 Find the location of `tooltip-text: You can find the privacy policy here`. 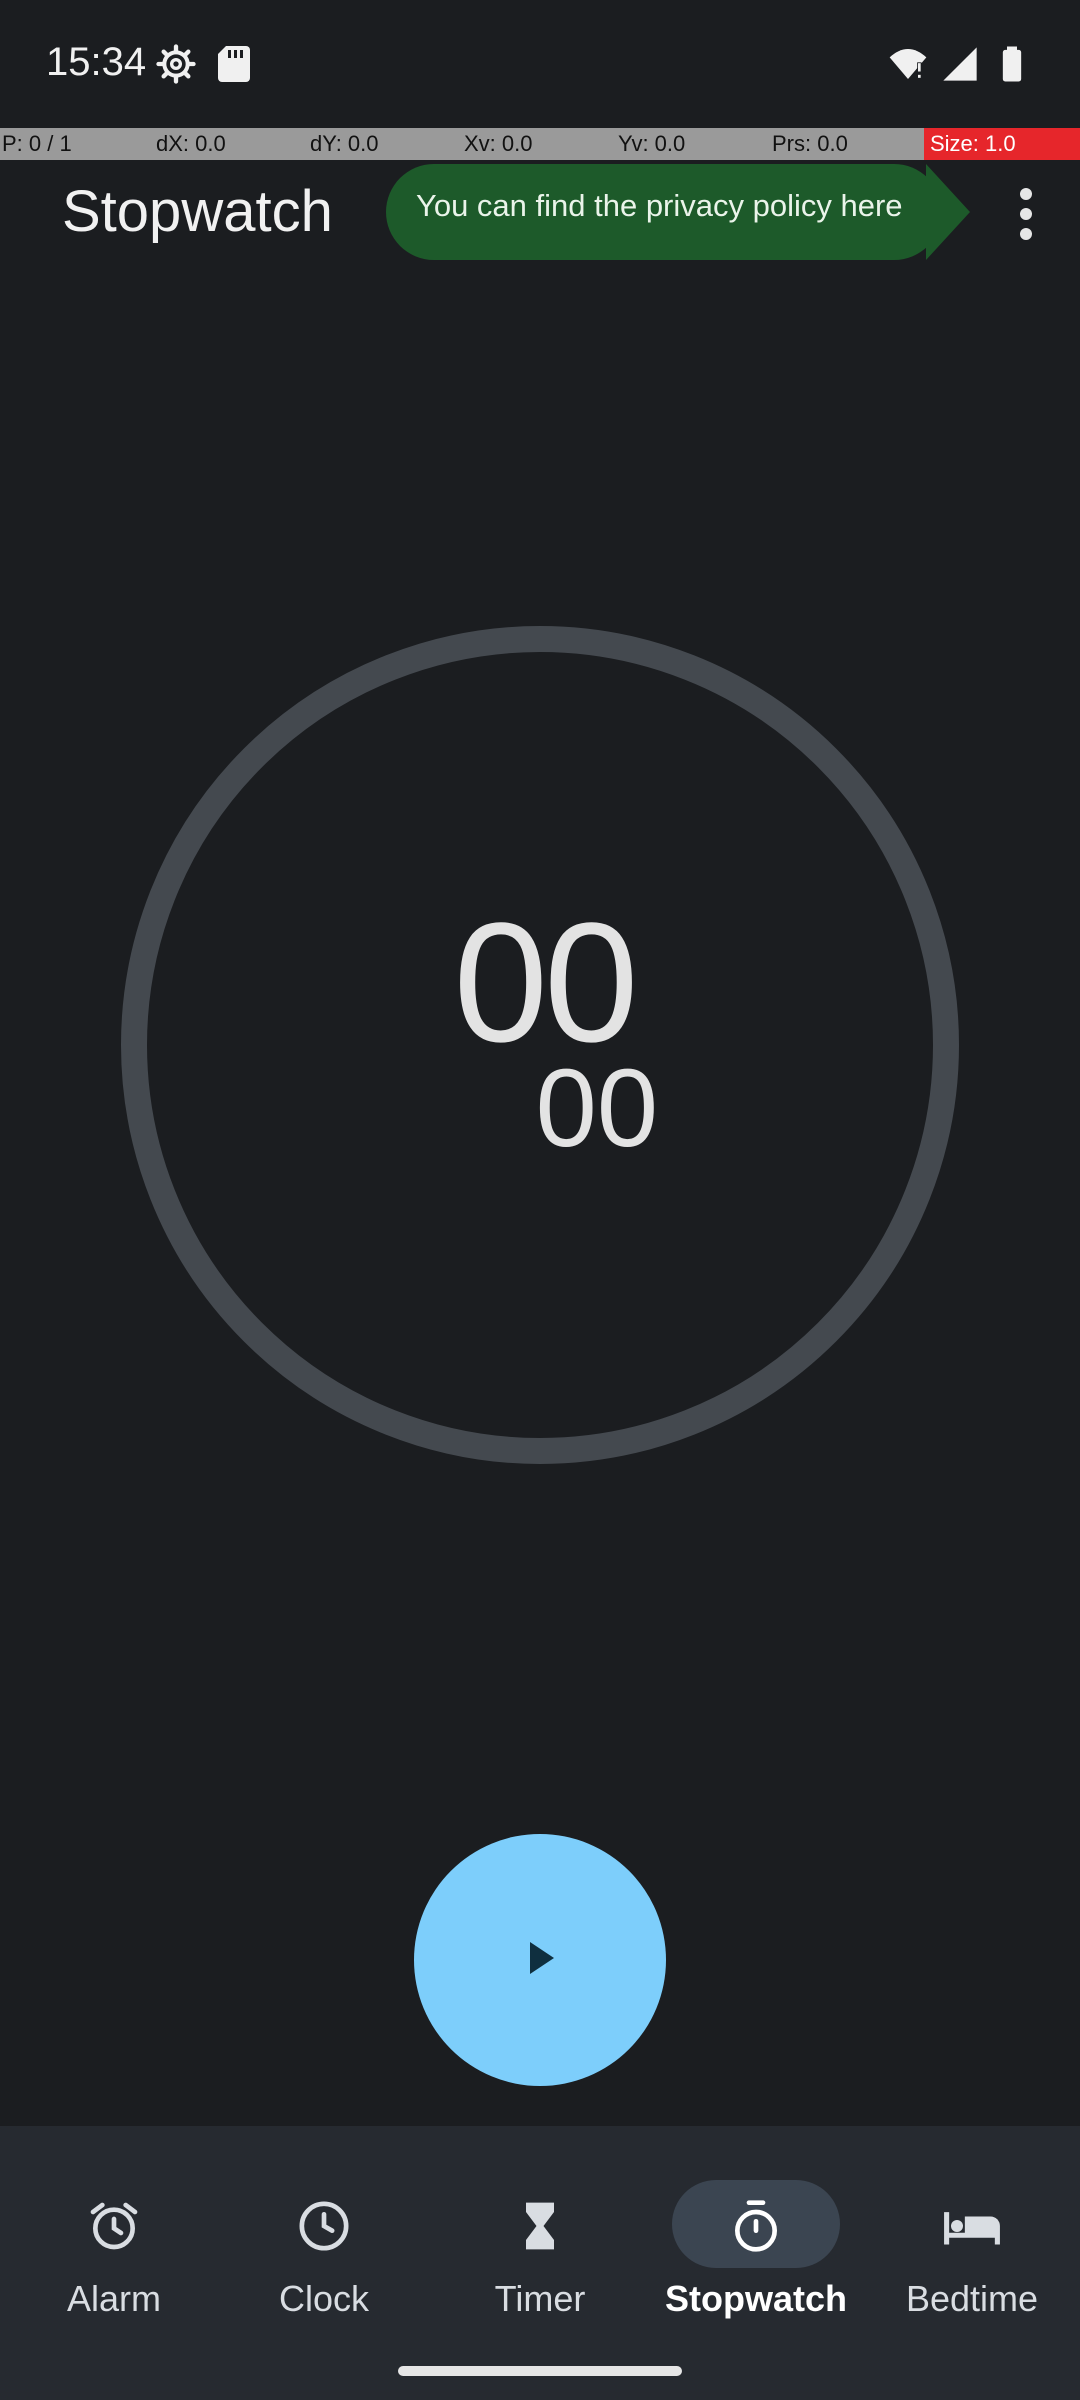

tooltip-text: You can find the privacy policy here is located at coordinates (659, 205).